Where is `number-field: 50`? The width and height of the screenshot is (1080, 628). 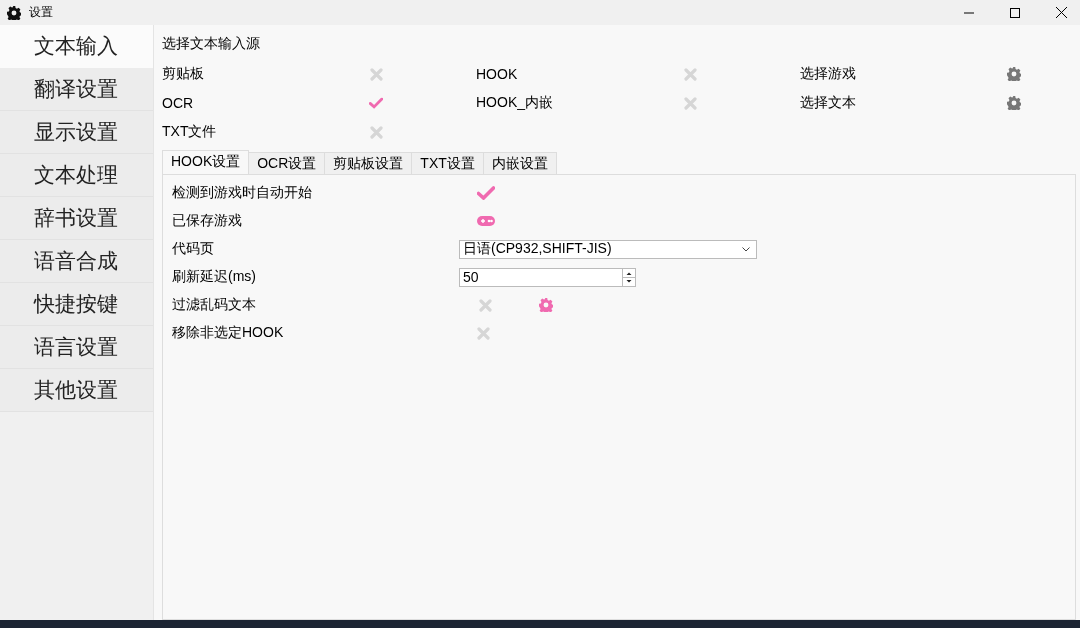
number-field: 50 is located at coordinates (547, 277).